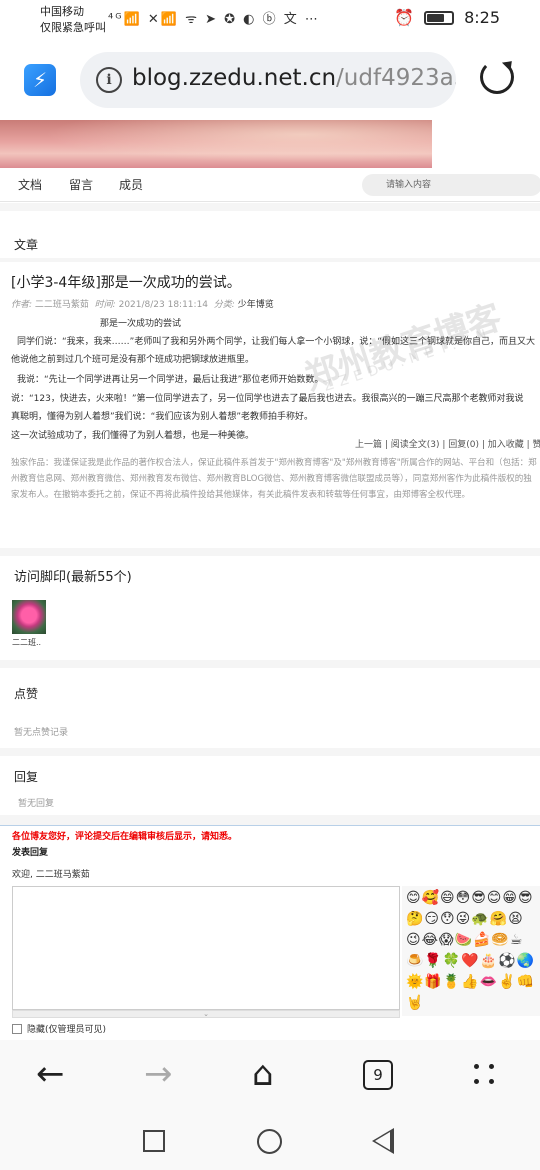 The height and width of the screenshot is (1170, 540). What do you see at coordinates (40, 80) in the screenshot?
I see `browser-app-icon: ⚡` at bounding box center [40, 80].